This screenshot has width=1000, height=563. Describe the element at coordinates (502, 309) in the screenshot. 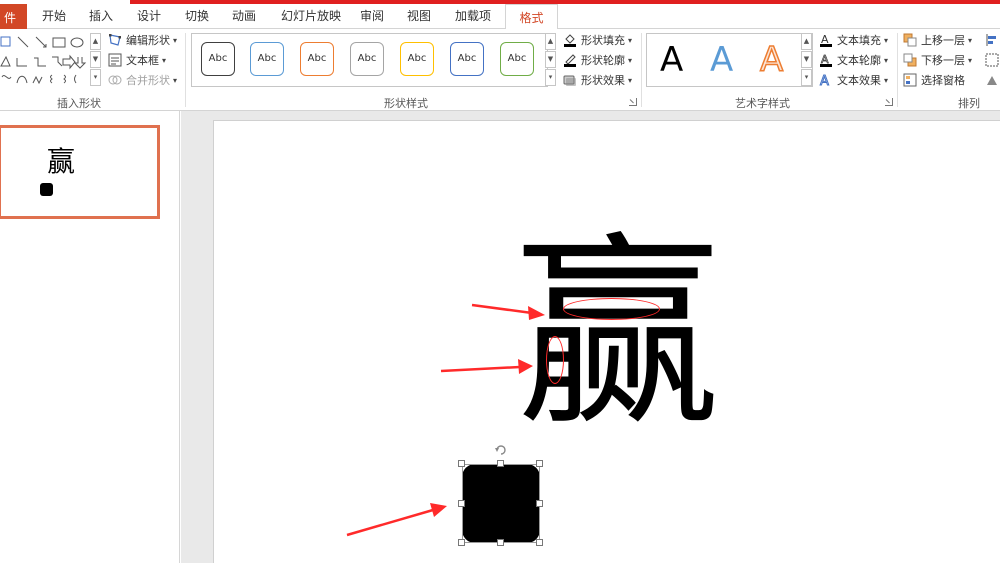

I see `arrow-to-top-part` at that location.